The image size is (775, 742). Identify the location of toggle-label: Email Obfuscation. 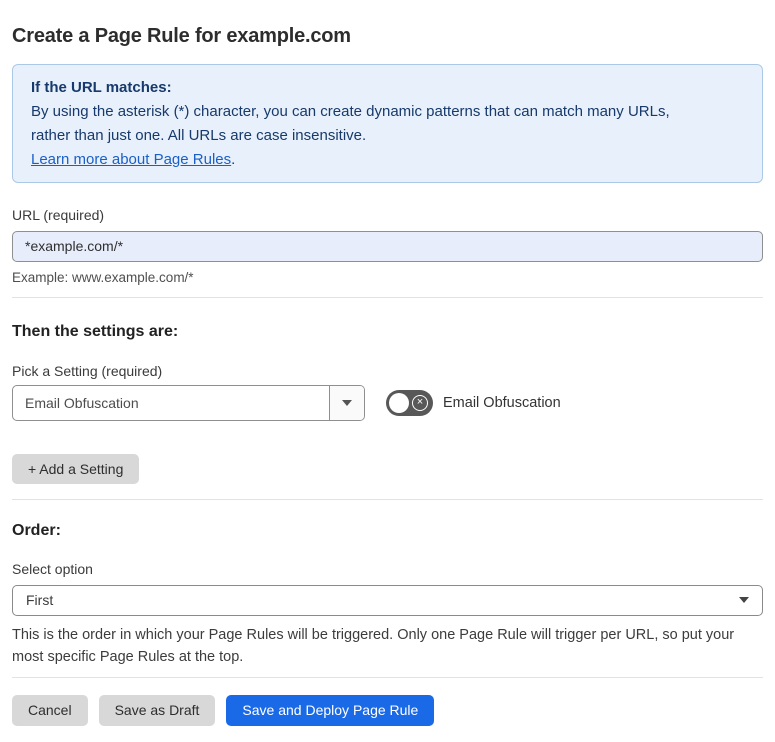
(502, 402).